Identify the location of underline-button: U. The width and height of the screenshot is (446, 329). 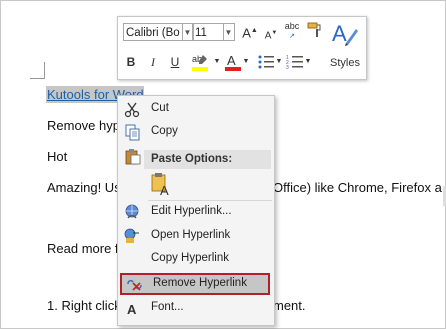
(175, 62).